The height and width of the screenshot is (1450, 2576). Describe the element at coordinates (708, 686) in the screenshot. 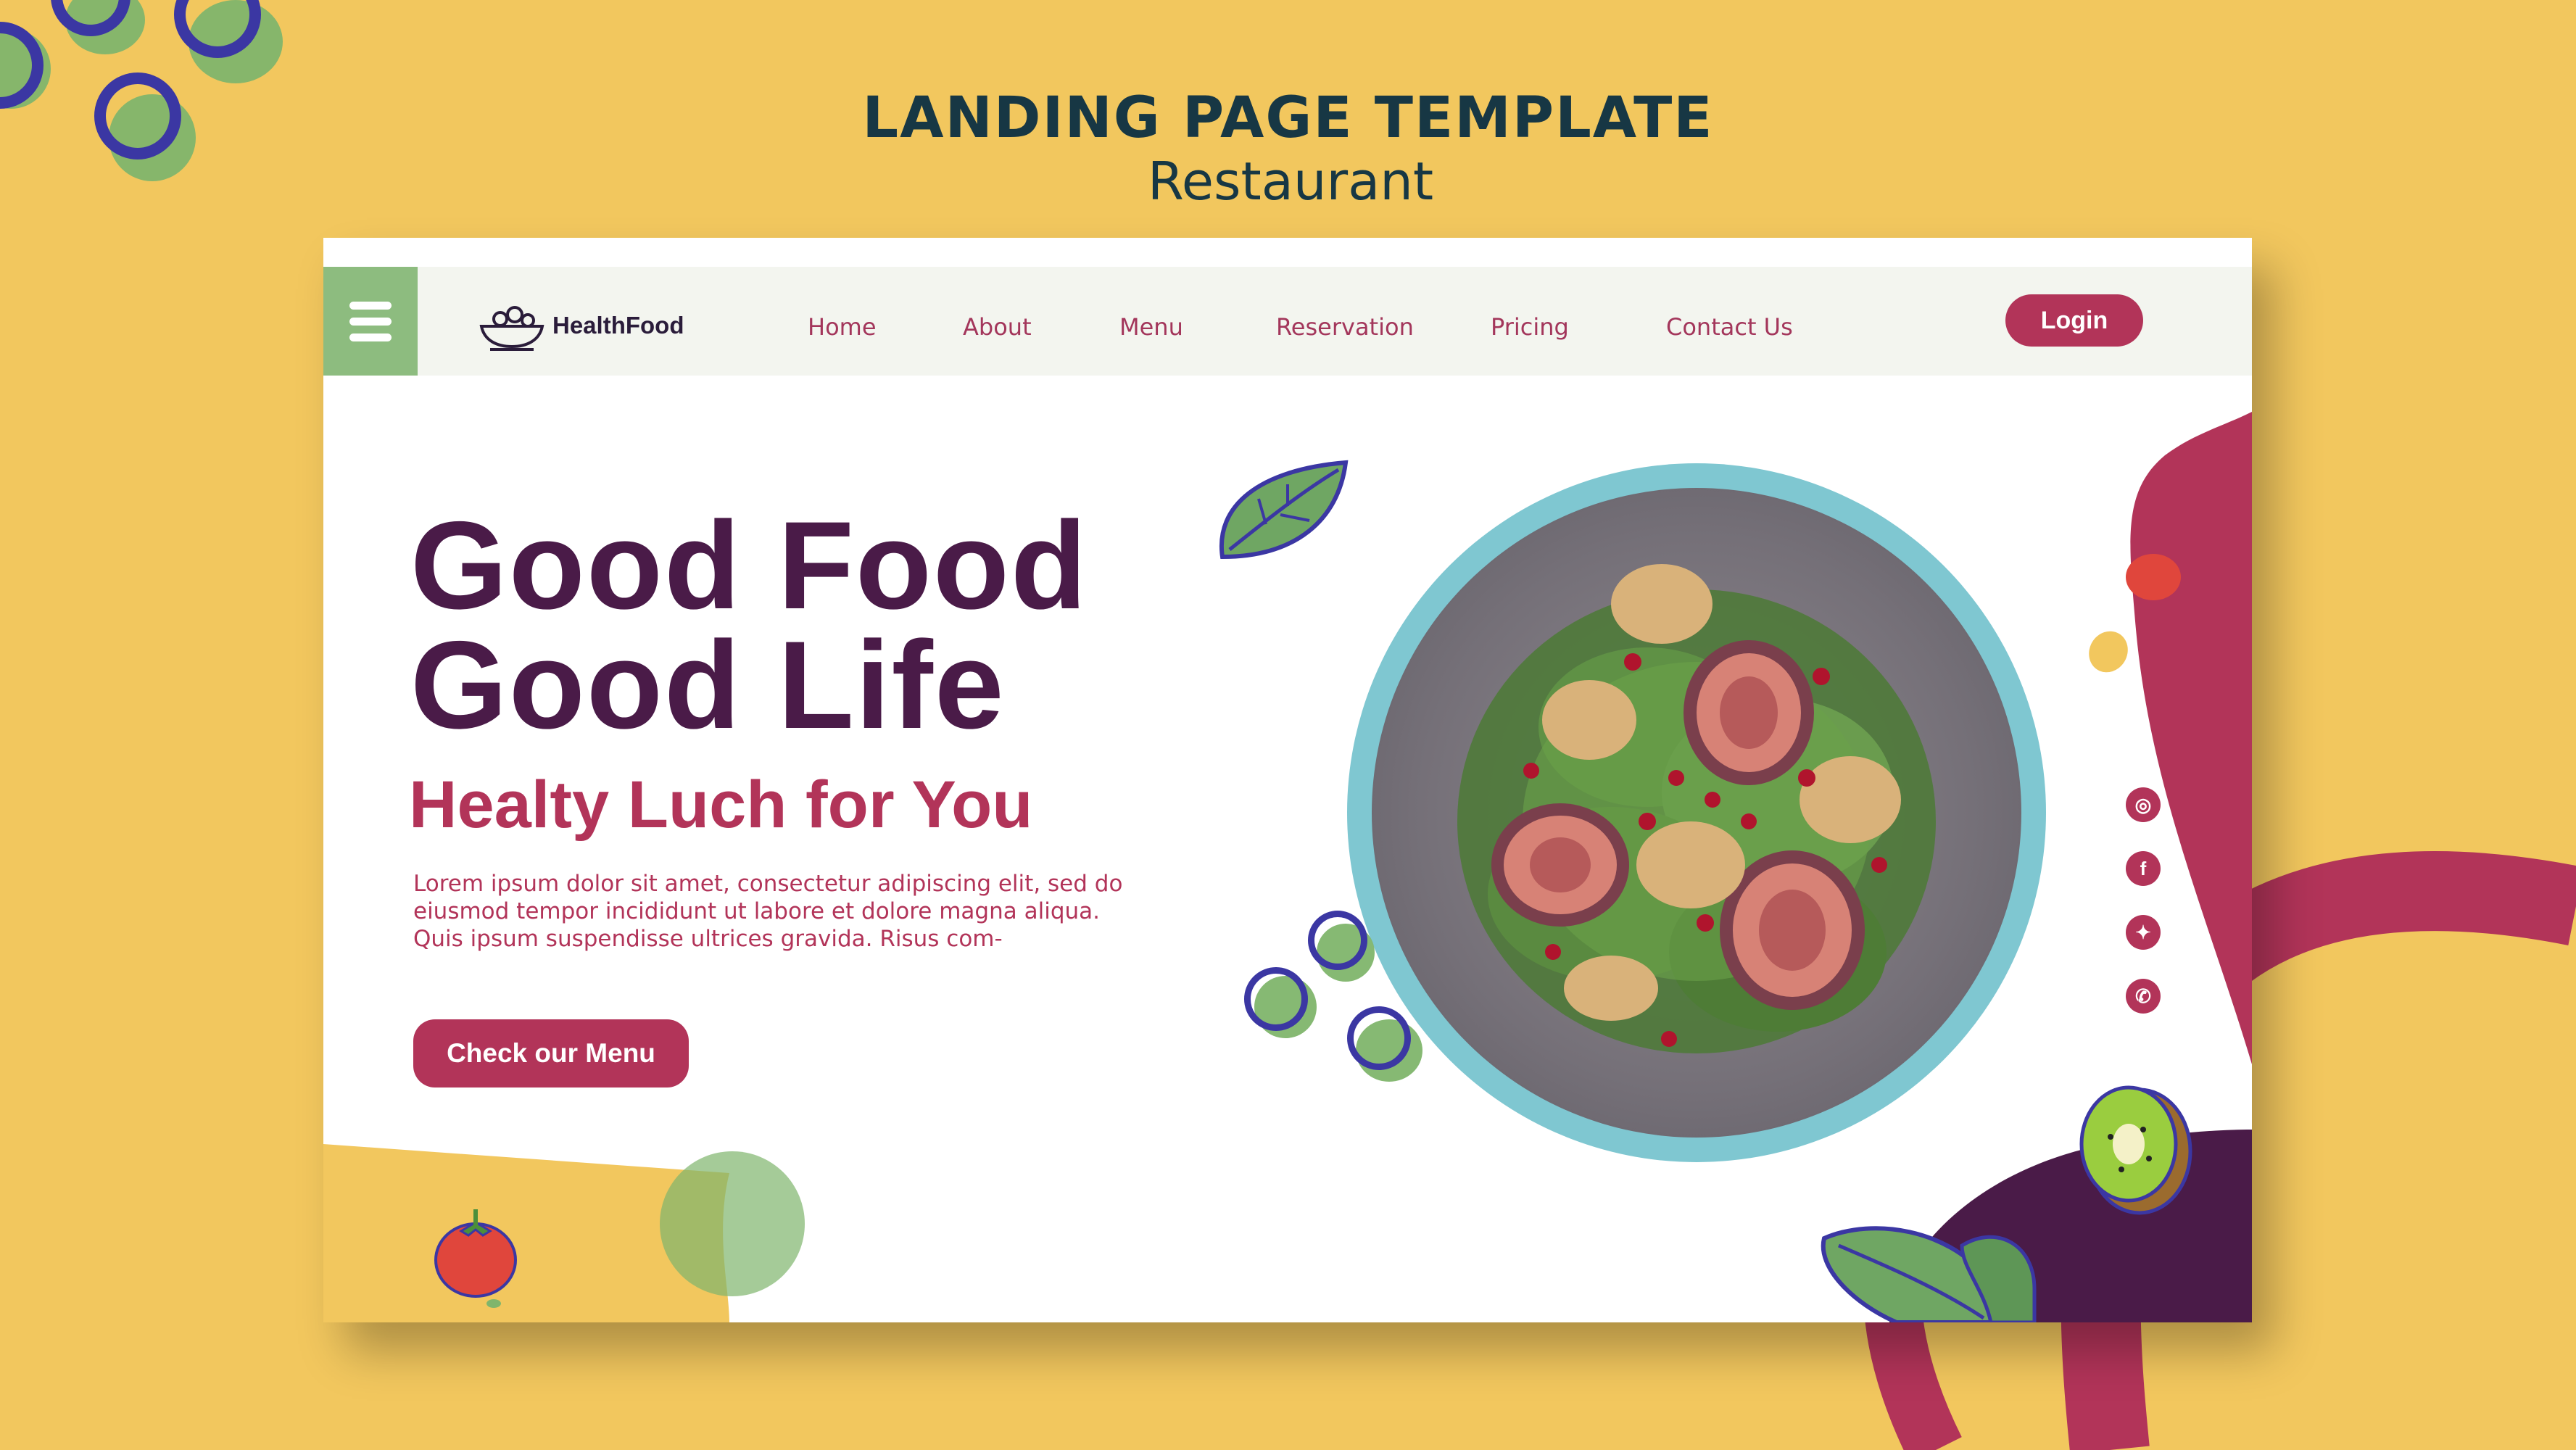

I see `hero-headline-line2: Good Life` at that location.